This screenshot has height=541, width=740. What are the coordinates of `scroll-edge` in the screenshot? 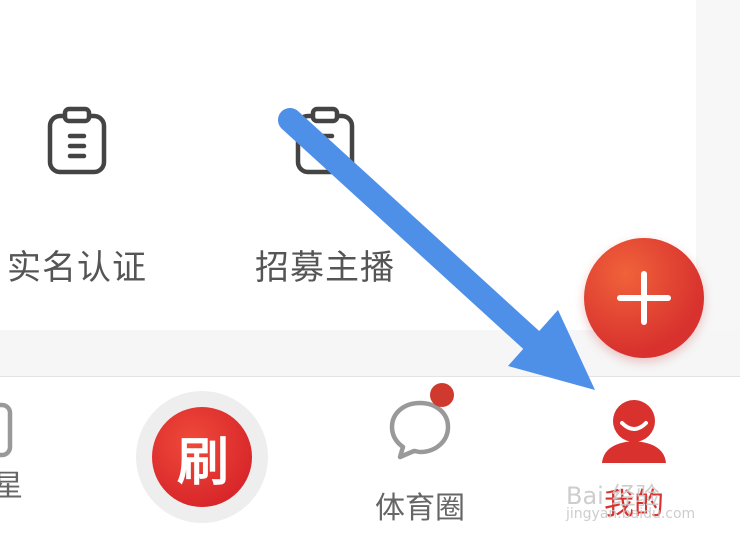 It's located at (718, 165).